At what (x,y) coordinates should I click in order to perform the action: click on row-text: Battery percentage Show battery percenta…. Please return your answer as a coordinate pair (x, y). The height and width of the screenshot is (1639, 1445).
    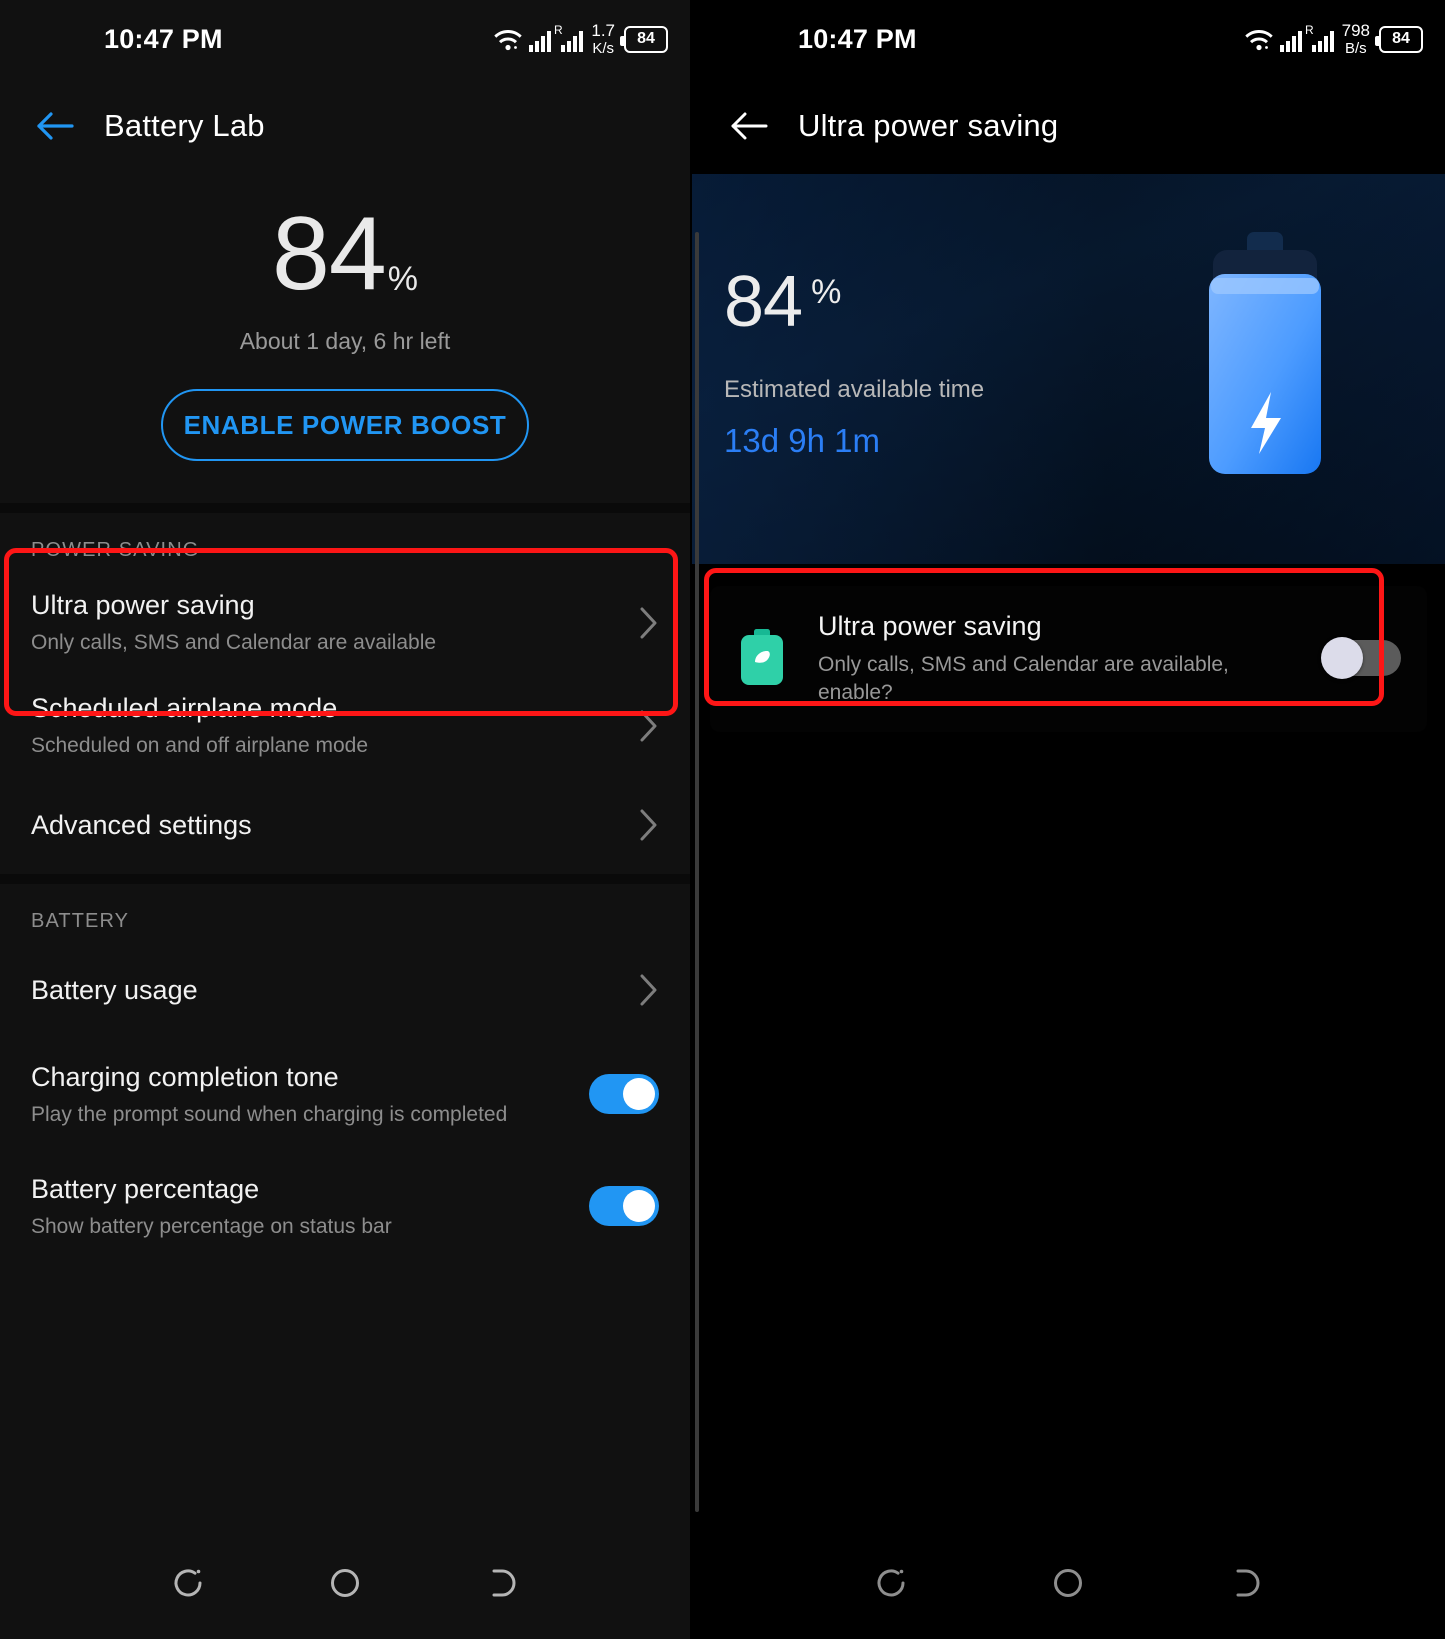
    Looking at the image, I should click on (303, 1206).